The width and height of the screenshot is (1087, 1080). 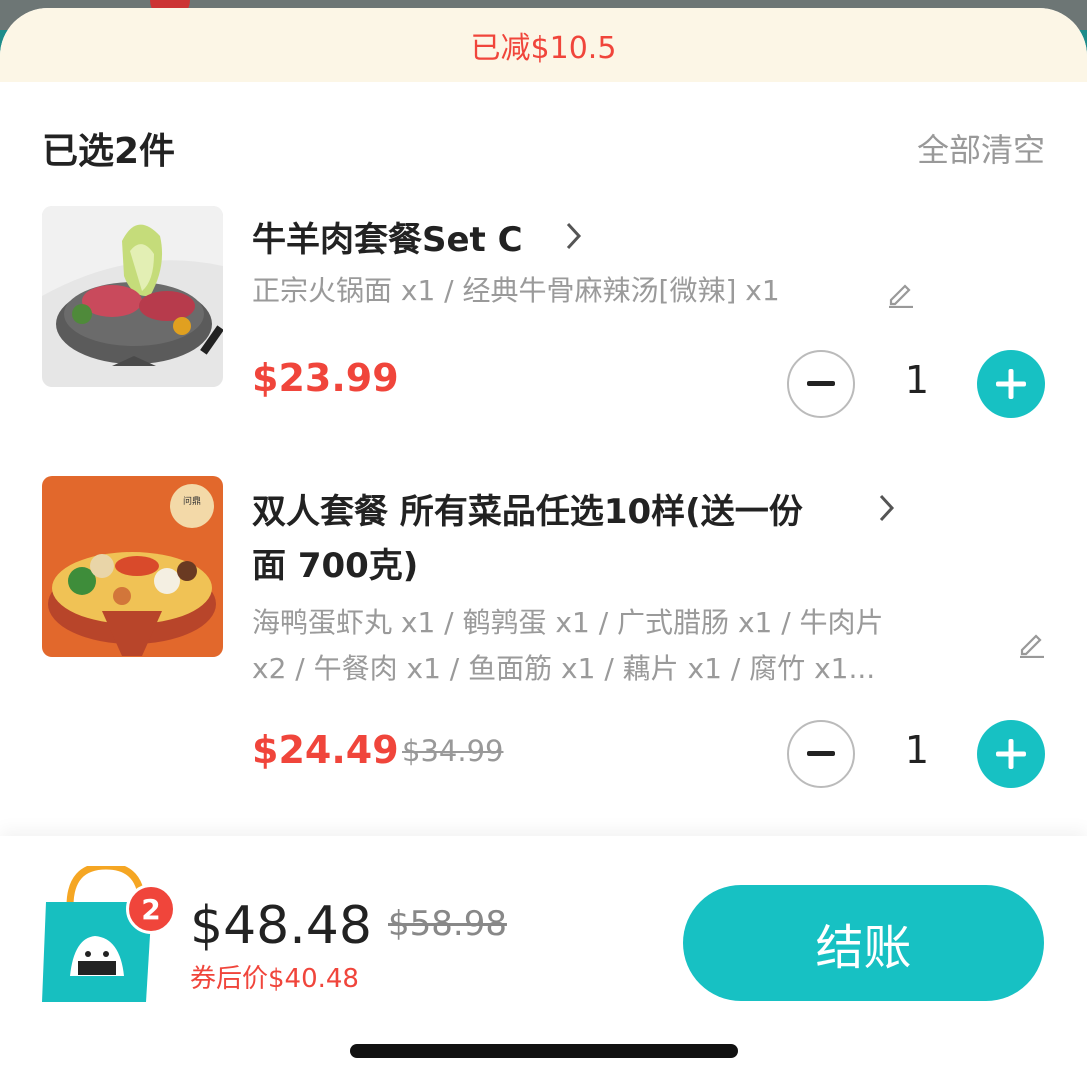 What do you see at coordinates (132, 566) in the screenshot?
I see `product-image: 问鼎` at bounding box center [132, 566].